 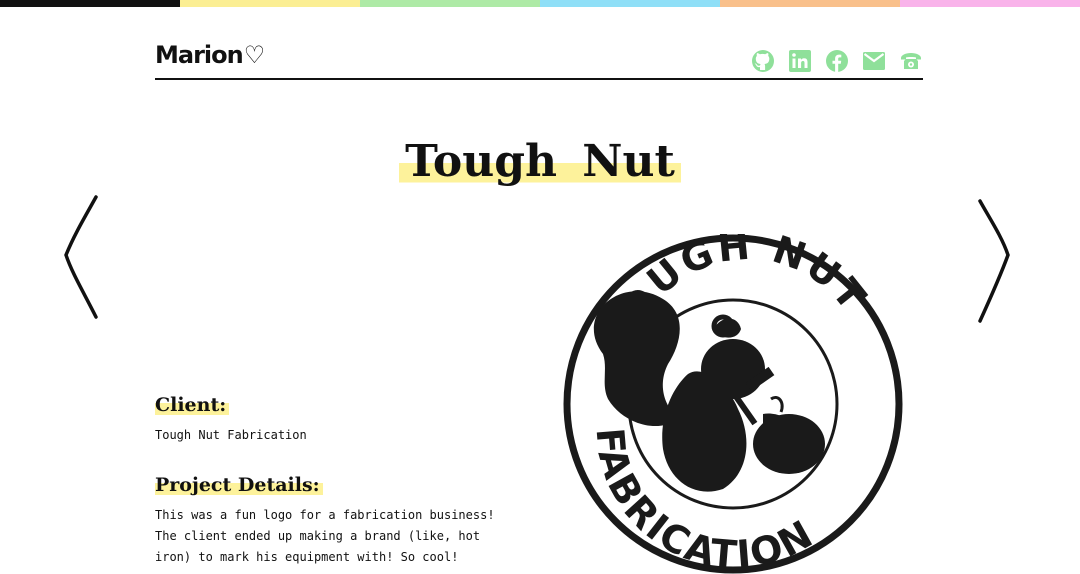 I want to click on client-label: Client:, so click(x=192, y=405).